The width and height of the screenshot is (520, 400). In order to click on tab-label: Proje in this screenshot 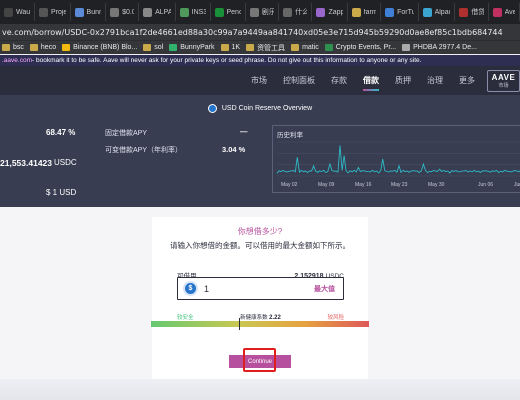, I will do `click(58, 12)`.